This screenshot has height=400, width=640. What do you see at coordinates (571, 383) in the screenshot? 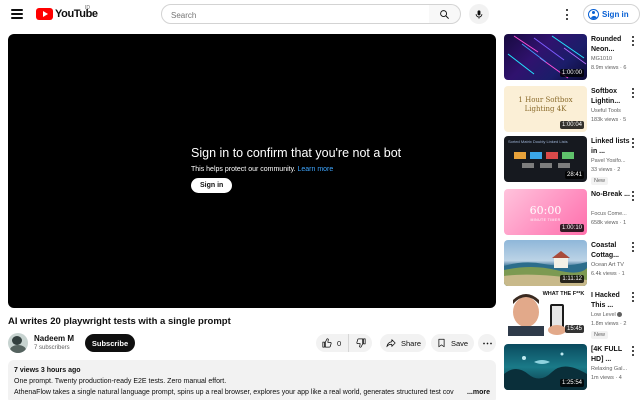
I see `video-duration: 1:25:54` at bounding box center [571, 383].